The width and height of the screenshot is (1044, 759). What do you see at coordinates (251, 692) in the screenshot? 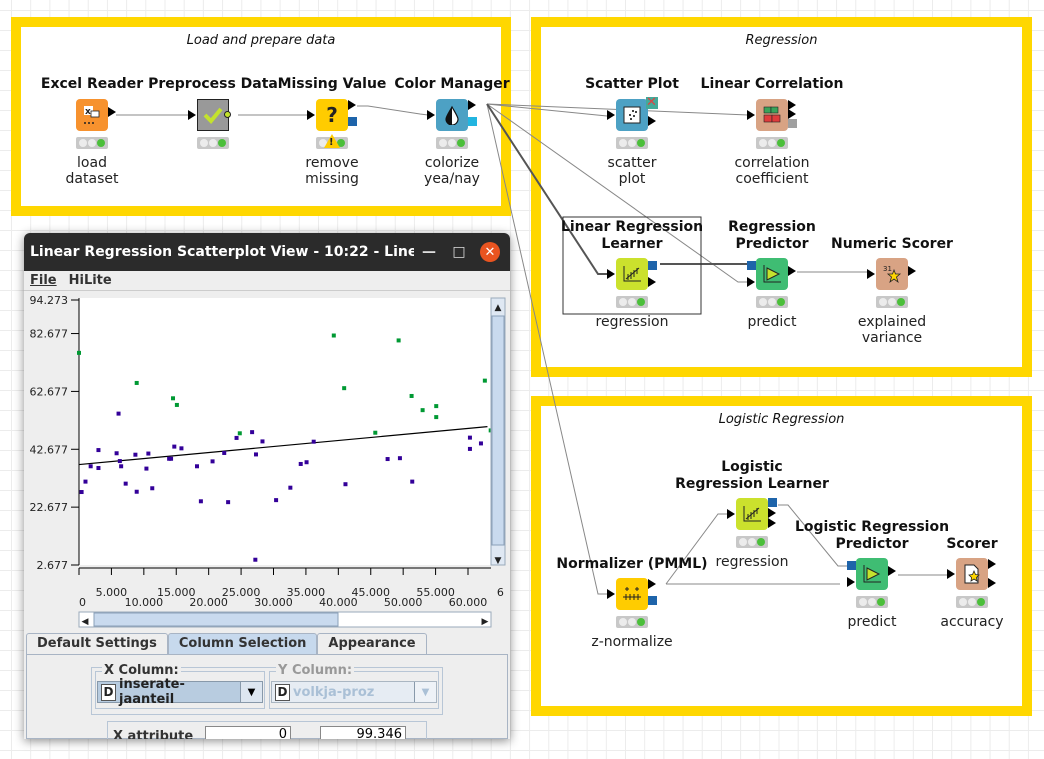
I see `chevron-down-icon: ▼` at bounding box center [251, 692].